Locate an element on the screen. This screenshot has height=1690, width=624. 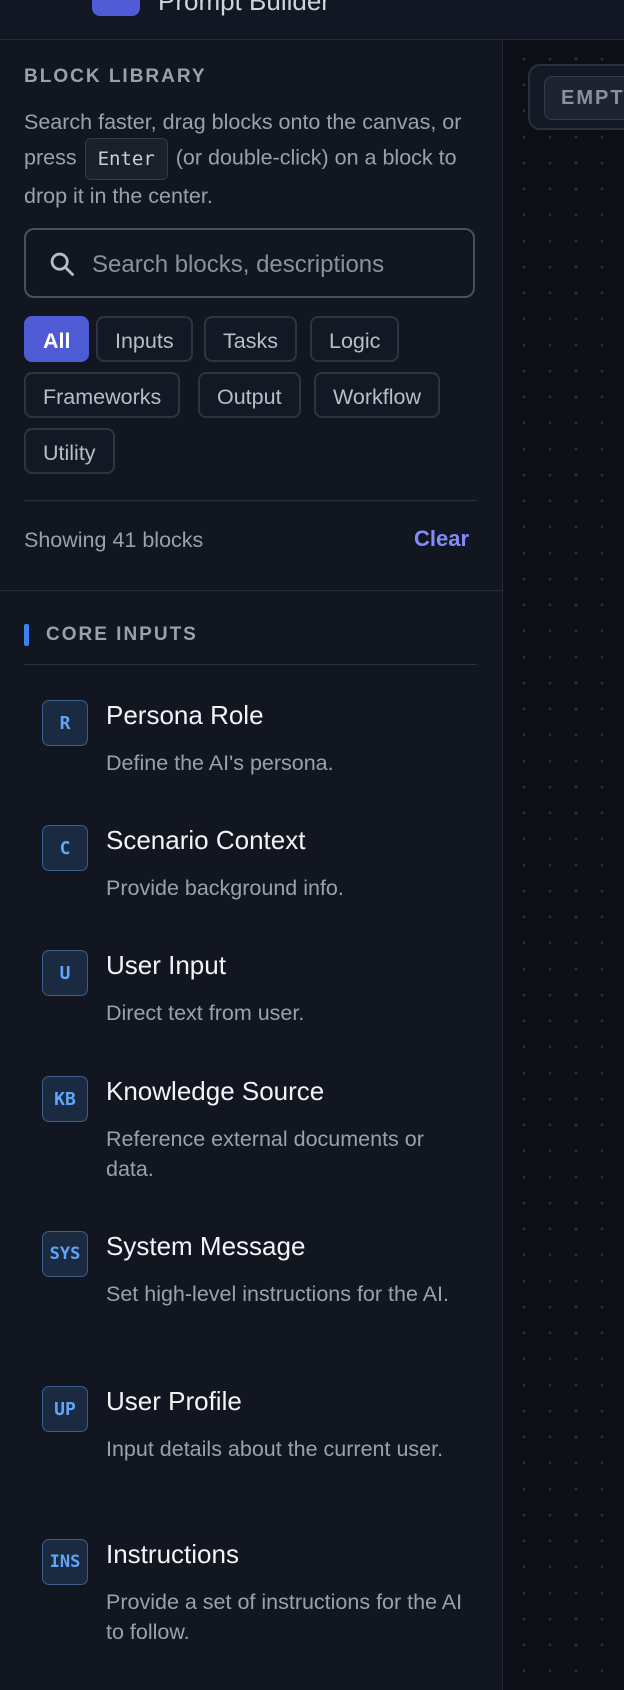
library-title: BLOCK LIBRARY is located at coordinates (115, 76).